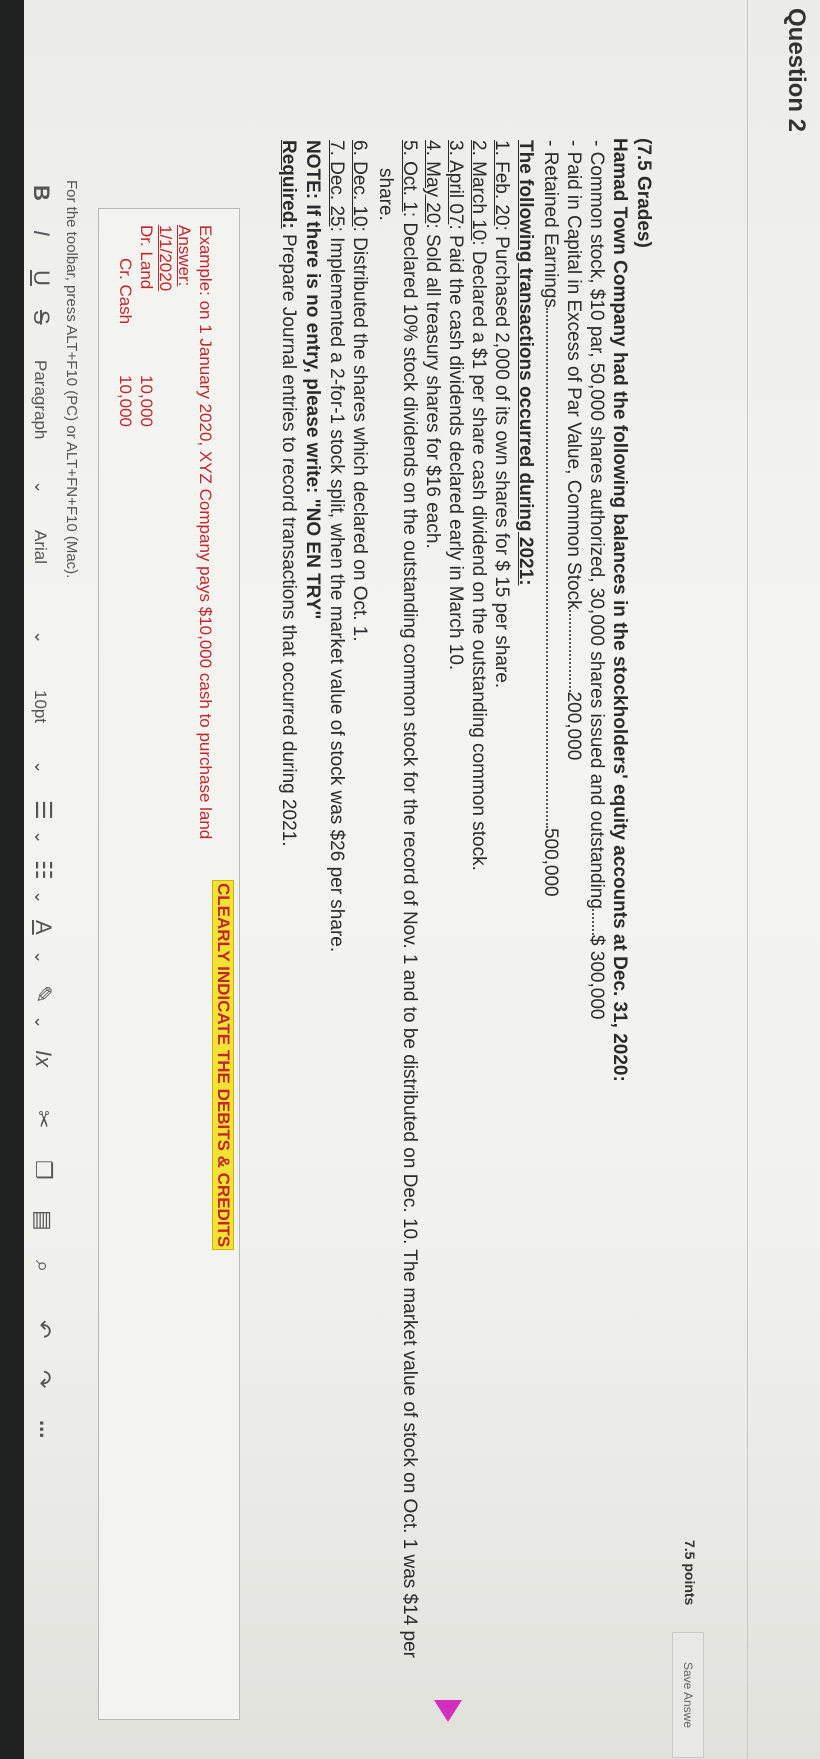 Image resolution: width=820 pixels, height=1759 pixels. I want to click on question-title: Question 2, so click(796, 70).